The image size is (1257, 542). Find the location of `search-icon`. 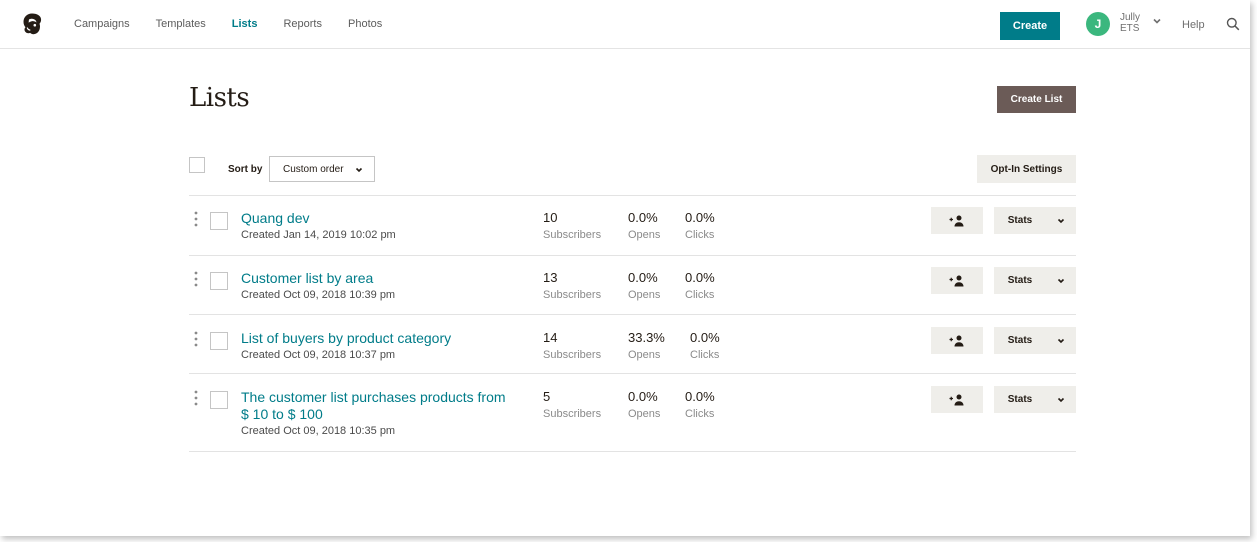

search-icon is located at coordinates (1233, 24).